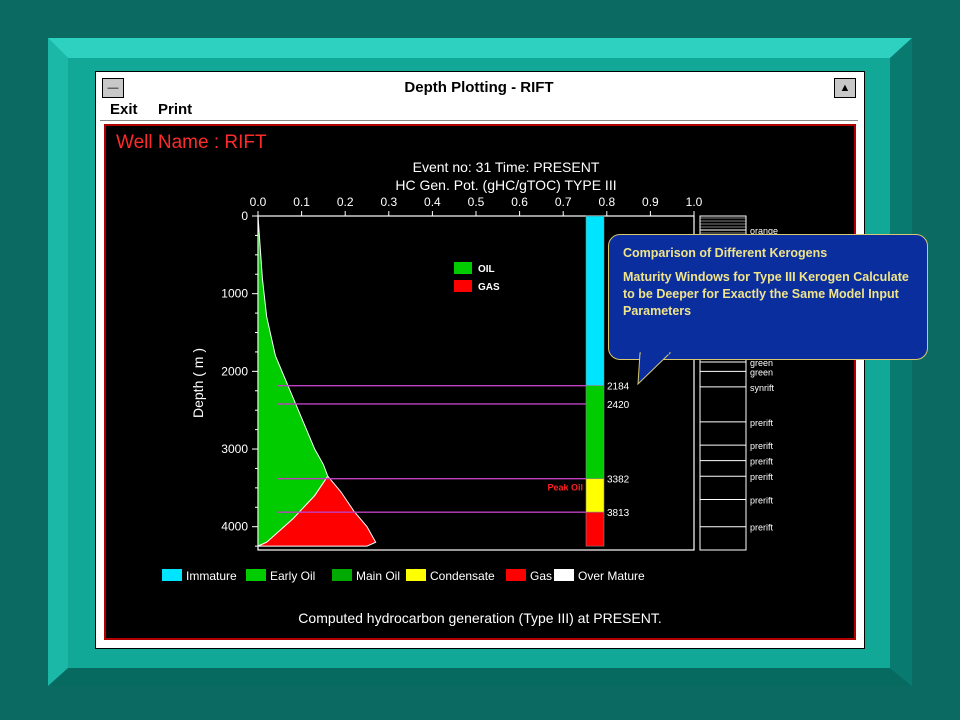 Image resolution: width=960 pixels, height=720 pixels. I want to click on window-title: Depth Plotting - RIFT, so click(479, 87).